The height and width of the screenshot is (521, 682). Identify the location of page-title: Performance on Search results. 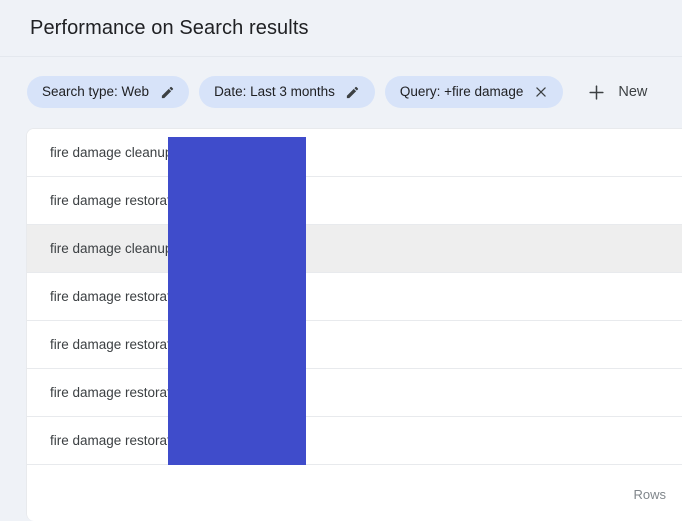
(169, 27).